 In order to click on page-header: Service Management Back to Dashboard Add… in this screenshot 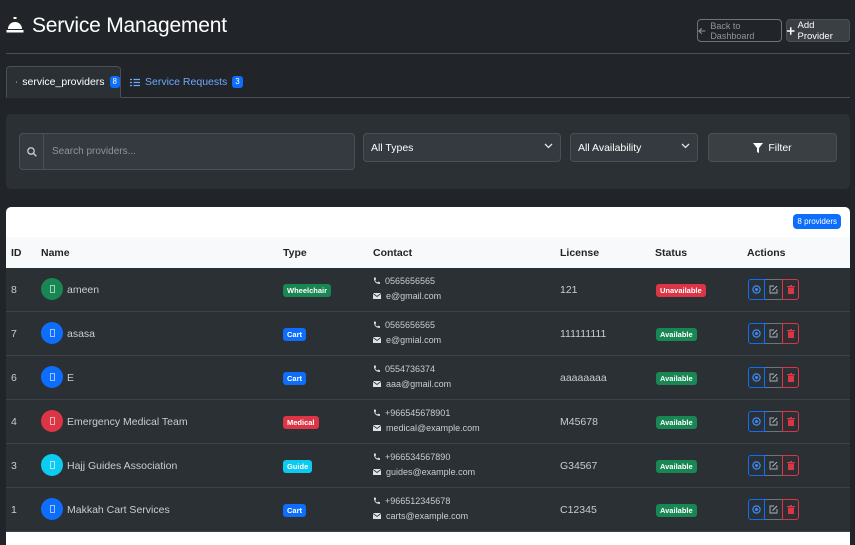, I will do `click(427, 27)`.